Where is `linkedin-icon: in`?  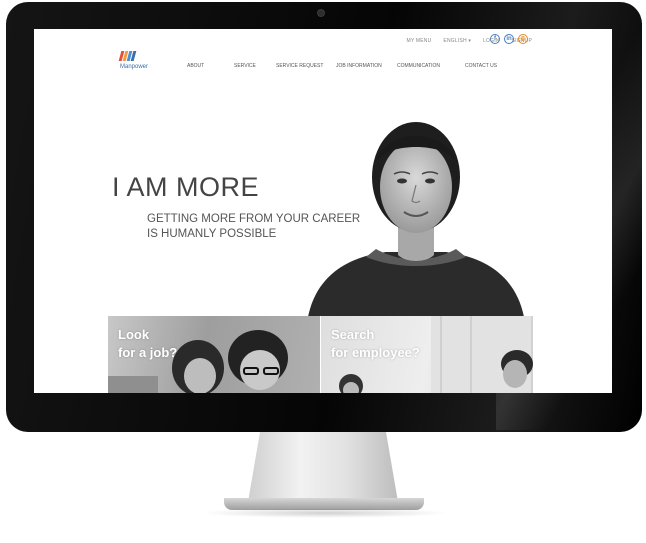
linkedin-icon: in is located at coordinates (509, 39).